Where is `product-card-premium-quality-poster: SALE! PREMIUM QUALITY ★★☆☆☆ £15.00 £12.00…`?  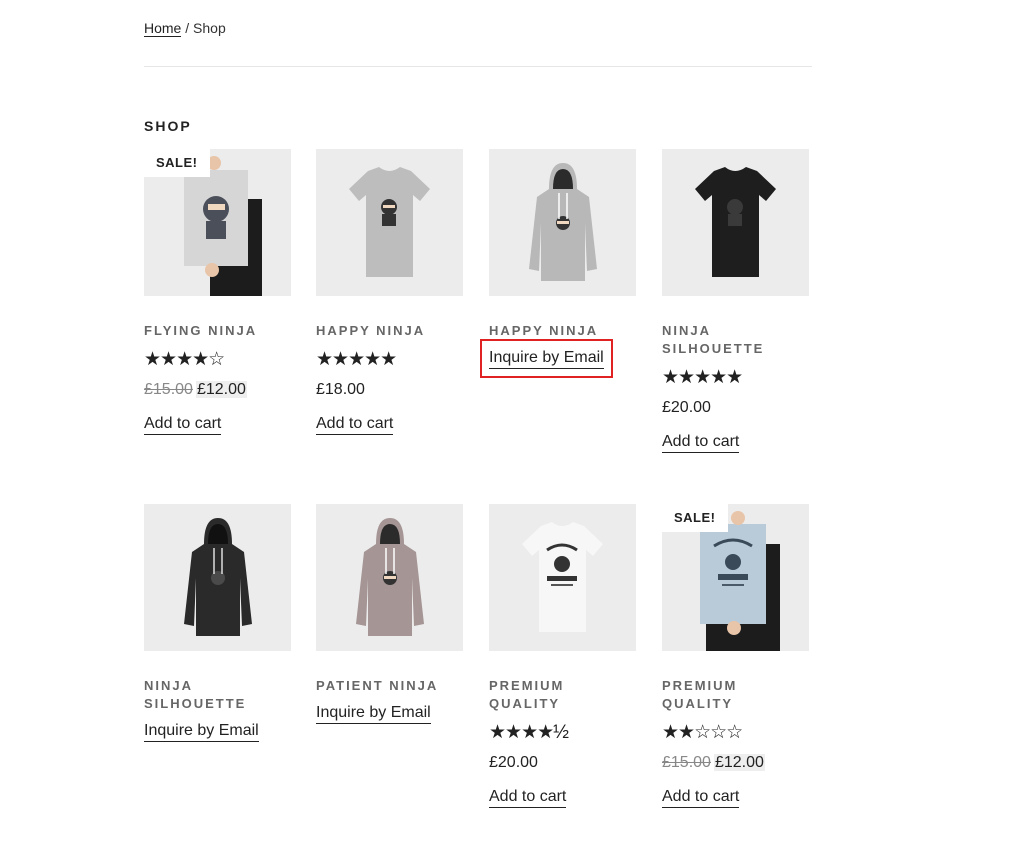 product-card-premium-quality-poster: SALE! PREMIUM QUALITY ★★☆☆☆ £15.00 £12.00… is located at coordinates (737, 656).